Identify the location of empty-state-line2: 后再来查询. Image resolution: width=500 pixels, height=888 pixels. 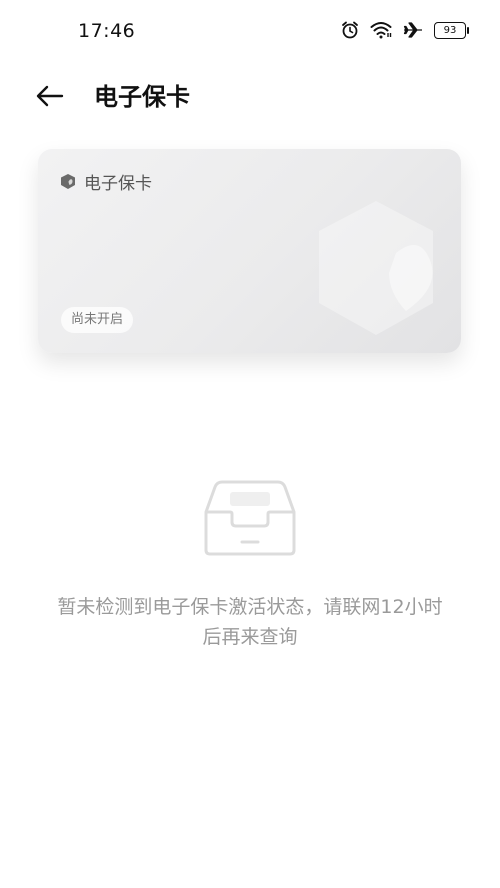
(250, 637).